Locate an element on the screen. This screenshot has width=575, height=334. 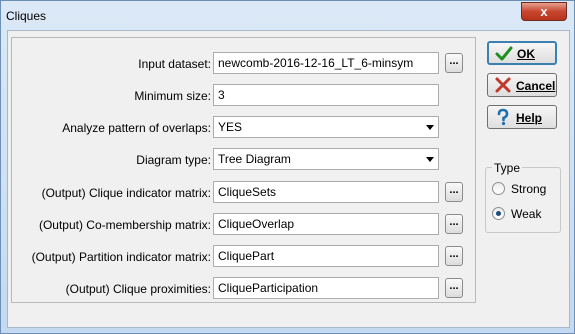
weak-radio is located at coordinates (498, 213).